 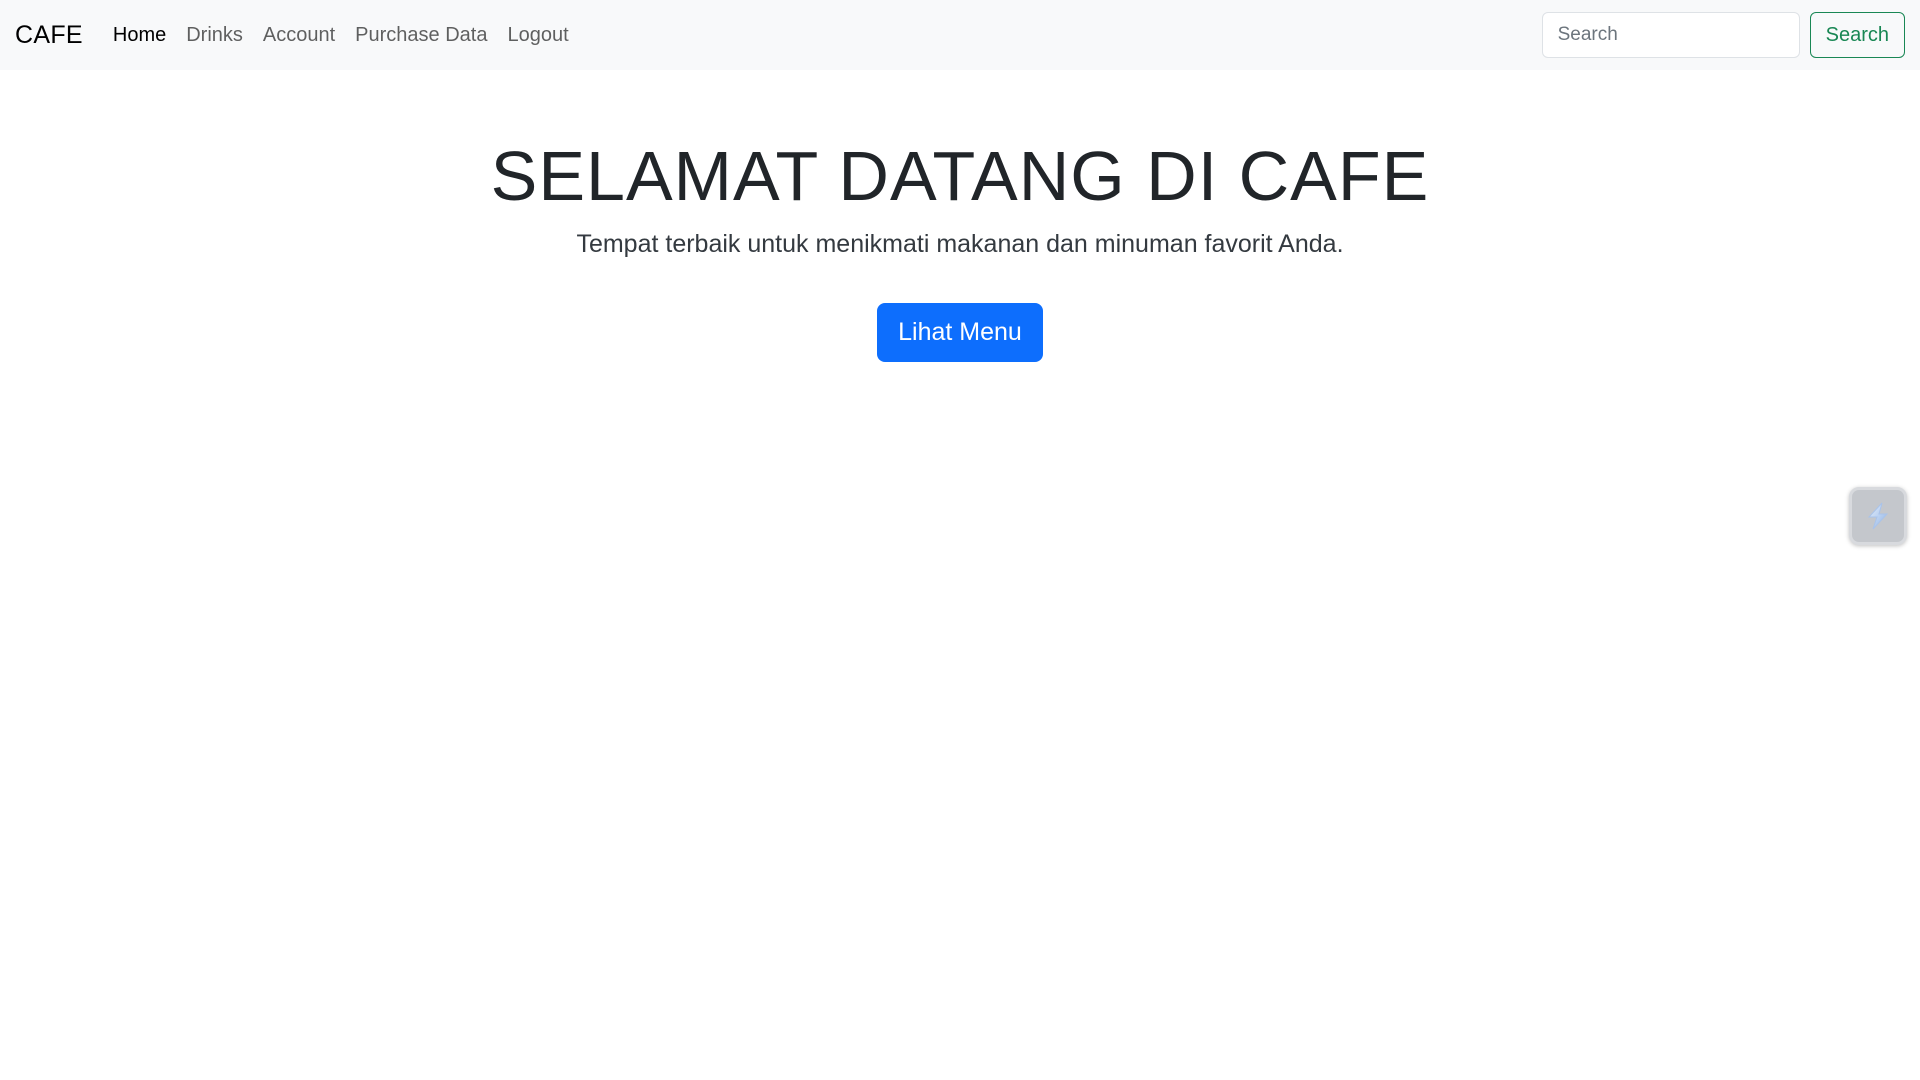 What do you see at coordinates (960, 176) in the screenshot?
I see `hero-title: SELAMAT DATANG DI CAFE` at bounding box center [960, 176].